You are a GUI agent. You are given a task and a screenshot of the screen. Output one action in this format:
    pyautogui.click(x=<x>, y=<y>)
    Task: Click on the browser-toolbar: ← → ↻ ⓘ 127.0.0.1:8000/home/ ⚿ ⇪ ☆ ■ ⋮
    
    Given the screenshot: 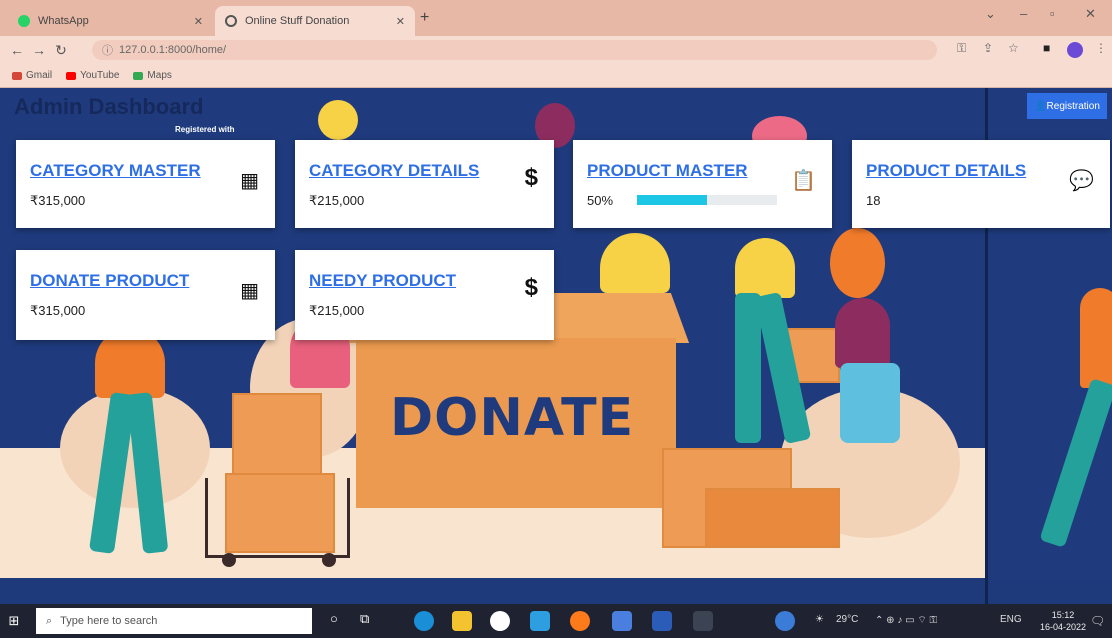 What is the action you would take?
    pyautogui.click(x=556, y=50)
    